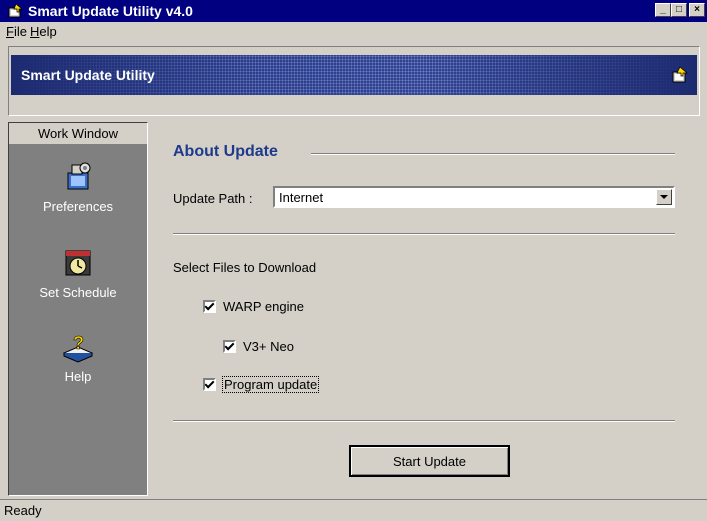 The image size is (707, 521). I want to click on sidebar-item-help: ? Help, so click(78, 356).